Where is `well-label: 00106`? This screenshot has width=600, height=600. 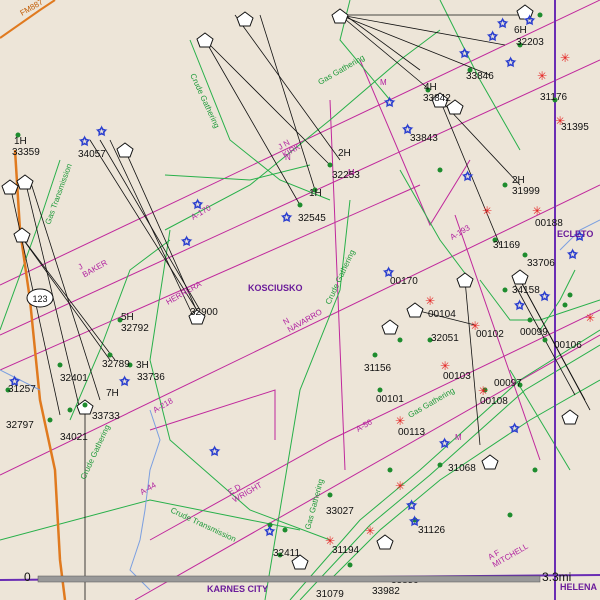 well-label: 00106 is located at coordinates (568, 345).